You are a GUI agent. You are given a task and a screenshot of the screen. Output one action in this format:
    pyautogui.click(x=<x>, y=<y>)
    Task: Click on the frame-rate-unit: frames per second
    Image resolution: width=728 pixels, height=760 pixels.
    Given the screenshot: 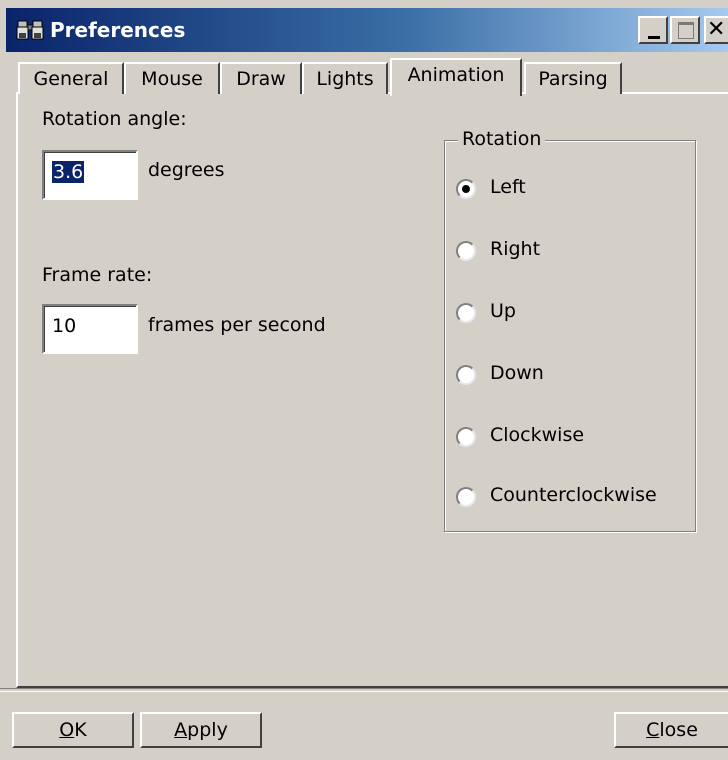 What is the action you would take?
    pyautogui.click(x=237, y=325)
    